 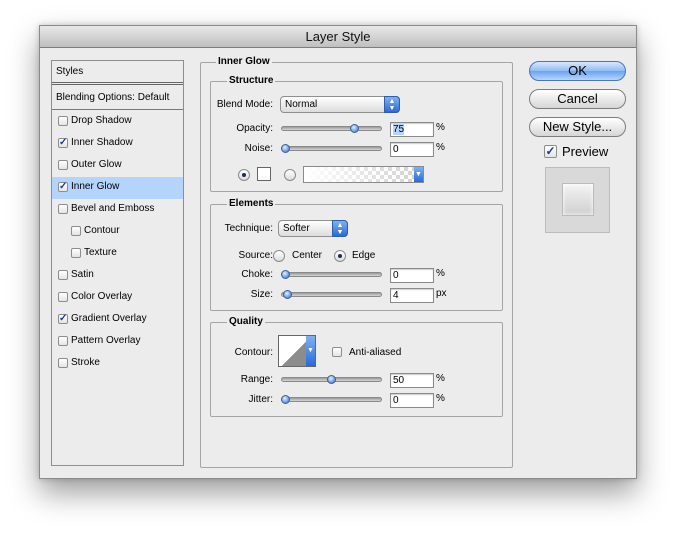 What do you see at coordinates (261, 294) in the screenshot?
I see `size-label: Size:` at bounding box center [261, 294].